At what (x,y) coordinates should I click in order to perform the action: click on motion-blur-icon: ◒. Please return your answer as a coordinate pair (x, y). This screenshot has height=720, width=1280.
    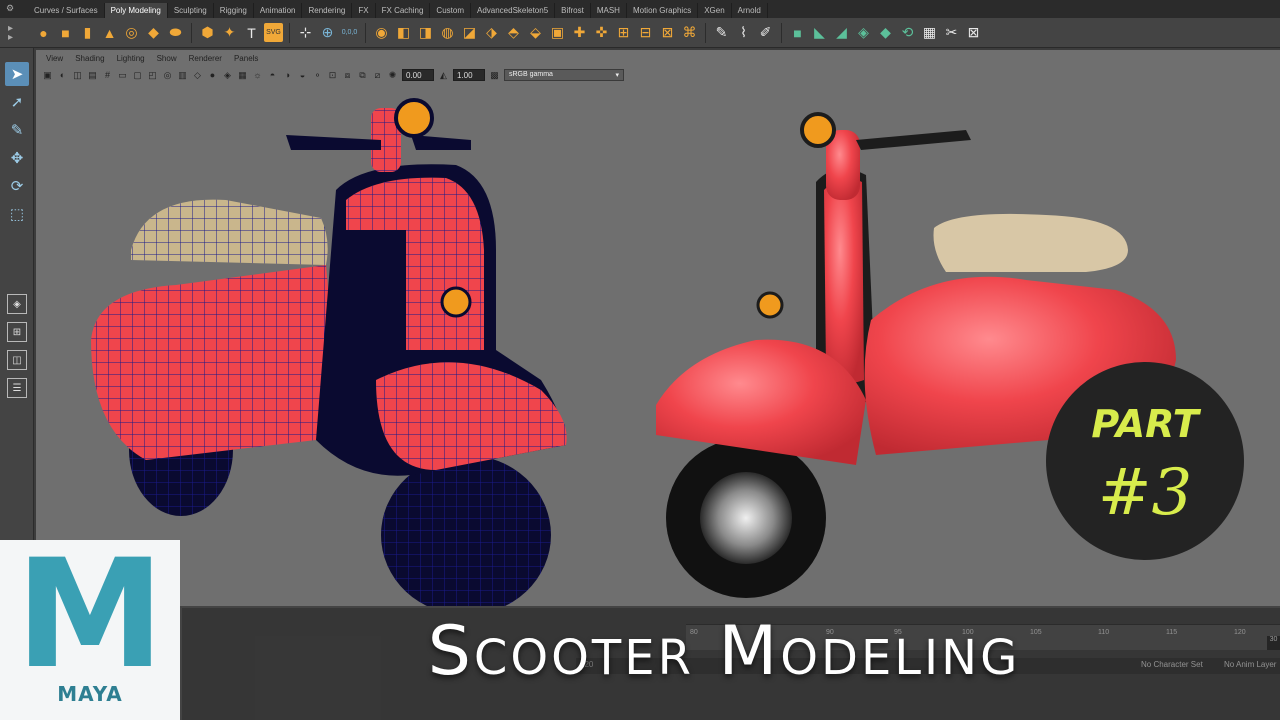
    Looking at the image, I should click on (302, 75).